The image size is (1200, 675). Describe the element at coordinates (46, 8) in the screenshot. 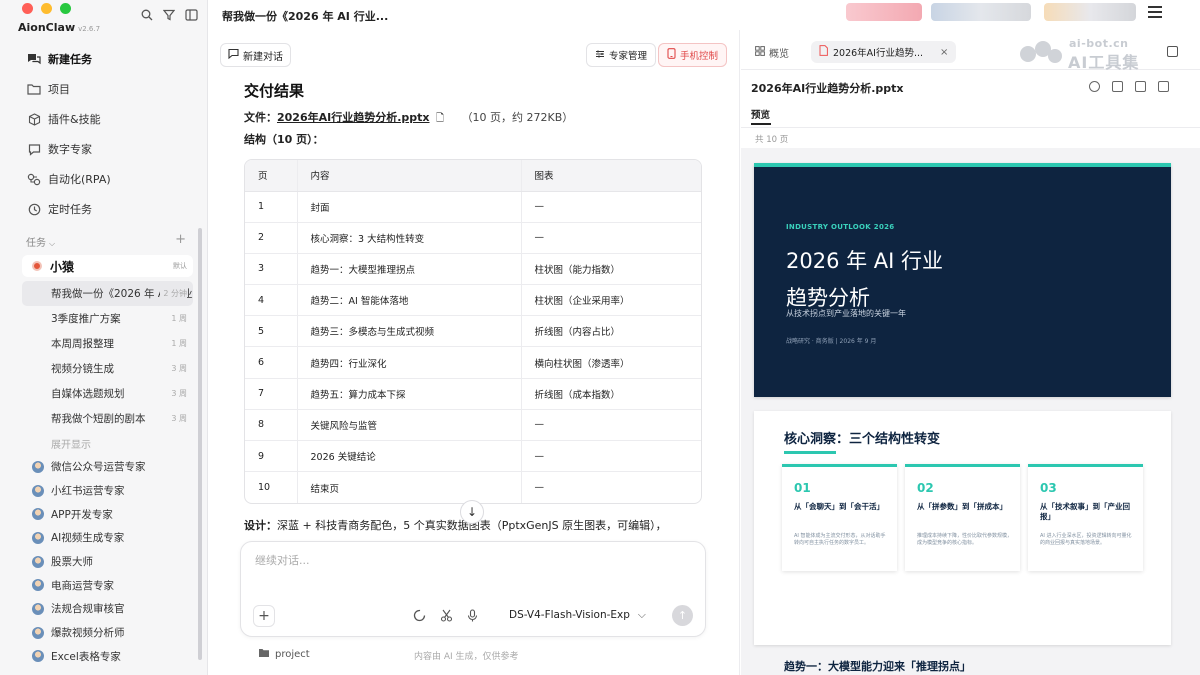

I see `minimize-window-button` at that location.